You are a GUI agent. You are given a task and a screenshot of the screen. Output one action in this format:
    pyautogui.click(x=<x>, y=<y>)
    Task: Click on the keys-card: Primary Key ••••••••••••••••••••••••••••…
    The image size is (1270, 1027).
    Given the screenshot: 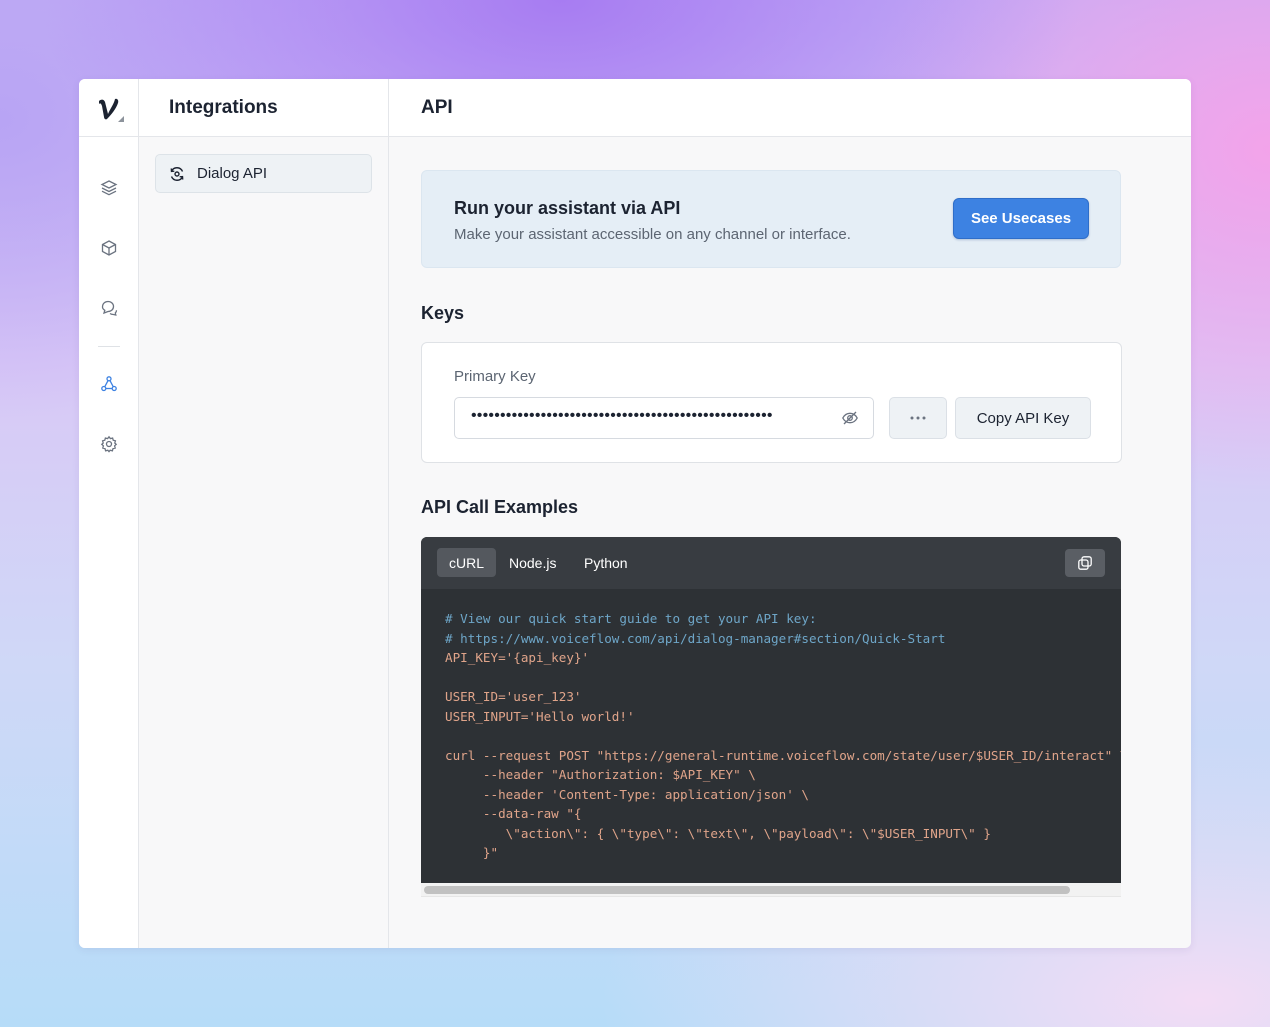 What is the action you would take?
    pyautogui.click(x=771, y=402)
    